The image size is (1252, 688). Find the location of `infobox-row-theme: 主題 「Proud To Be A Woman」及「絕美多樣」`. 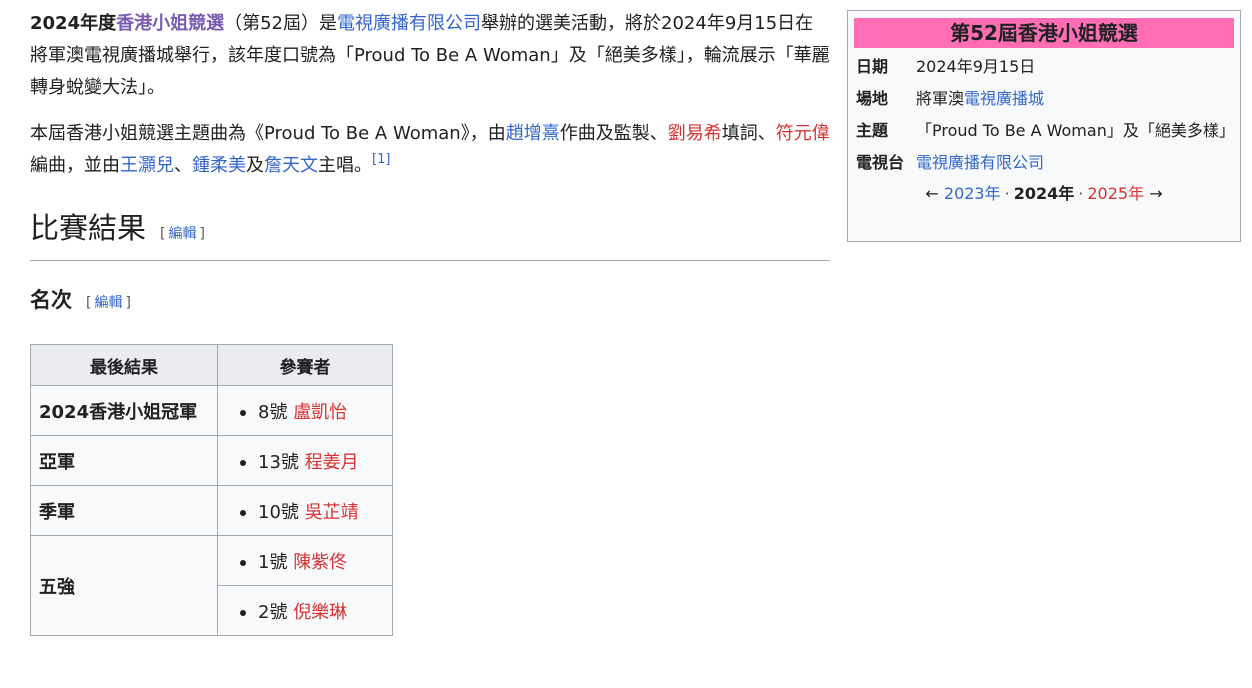

infobox-row-theme: 主題 「Proud To Be A Woman」及「絕美多樣」 is located at coordinates (1045, 130).